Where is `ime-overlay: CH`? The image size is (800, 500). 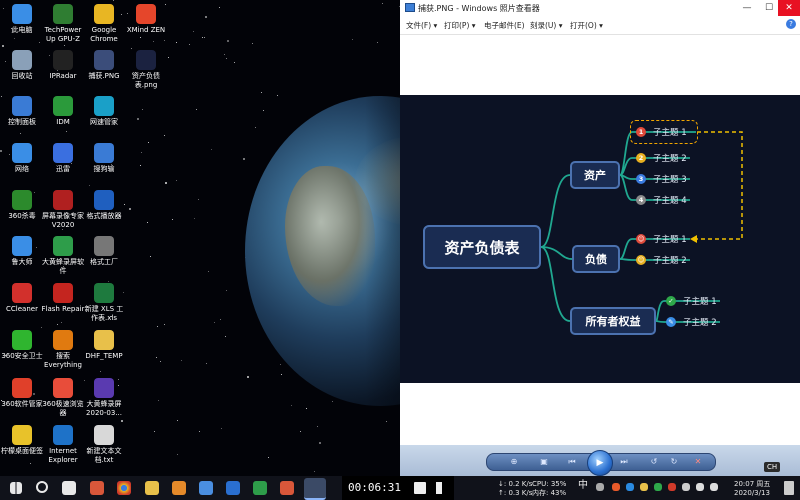 ime-overlay: CH is located at coordinates (772, 467).